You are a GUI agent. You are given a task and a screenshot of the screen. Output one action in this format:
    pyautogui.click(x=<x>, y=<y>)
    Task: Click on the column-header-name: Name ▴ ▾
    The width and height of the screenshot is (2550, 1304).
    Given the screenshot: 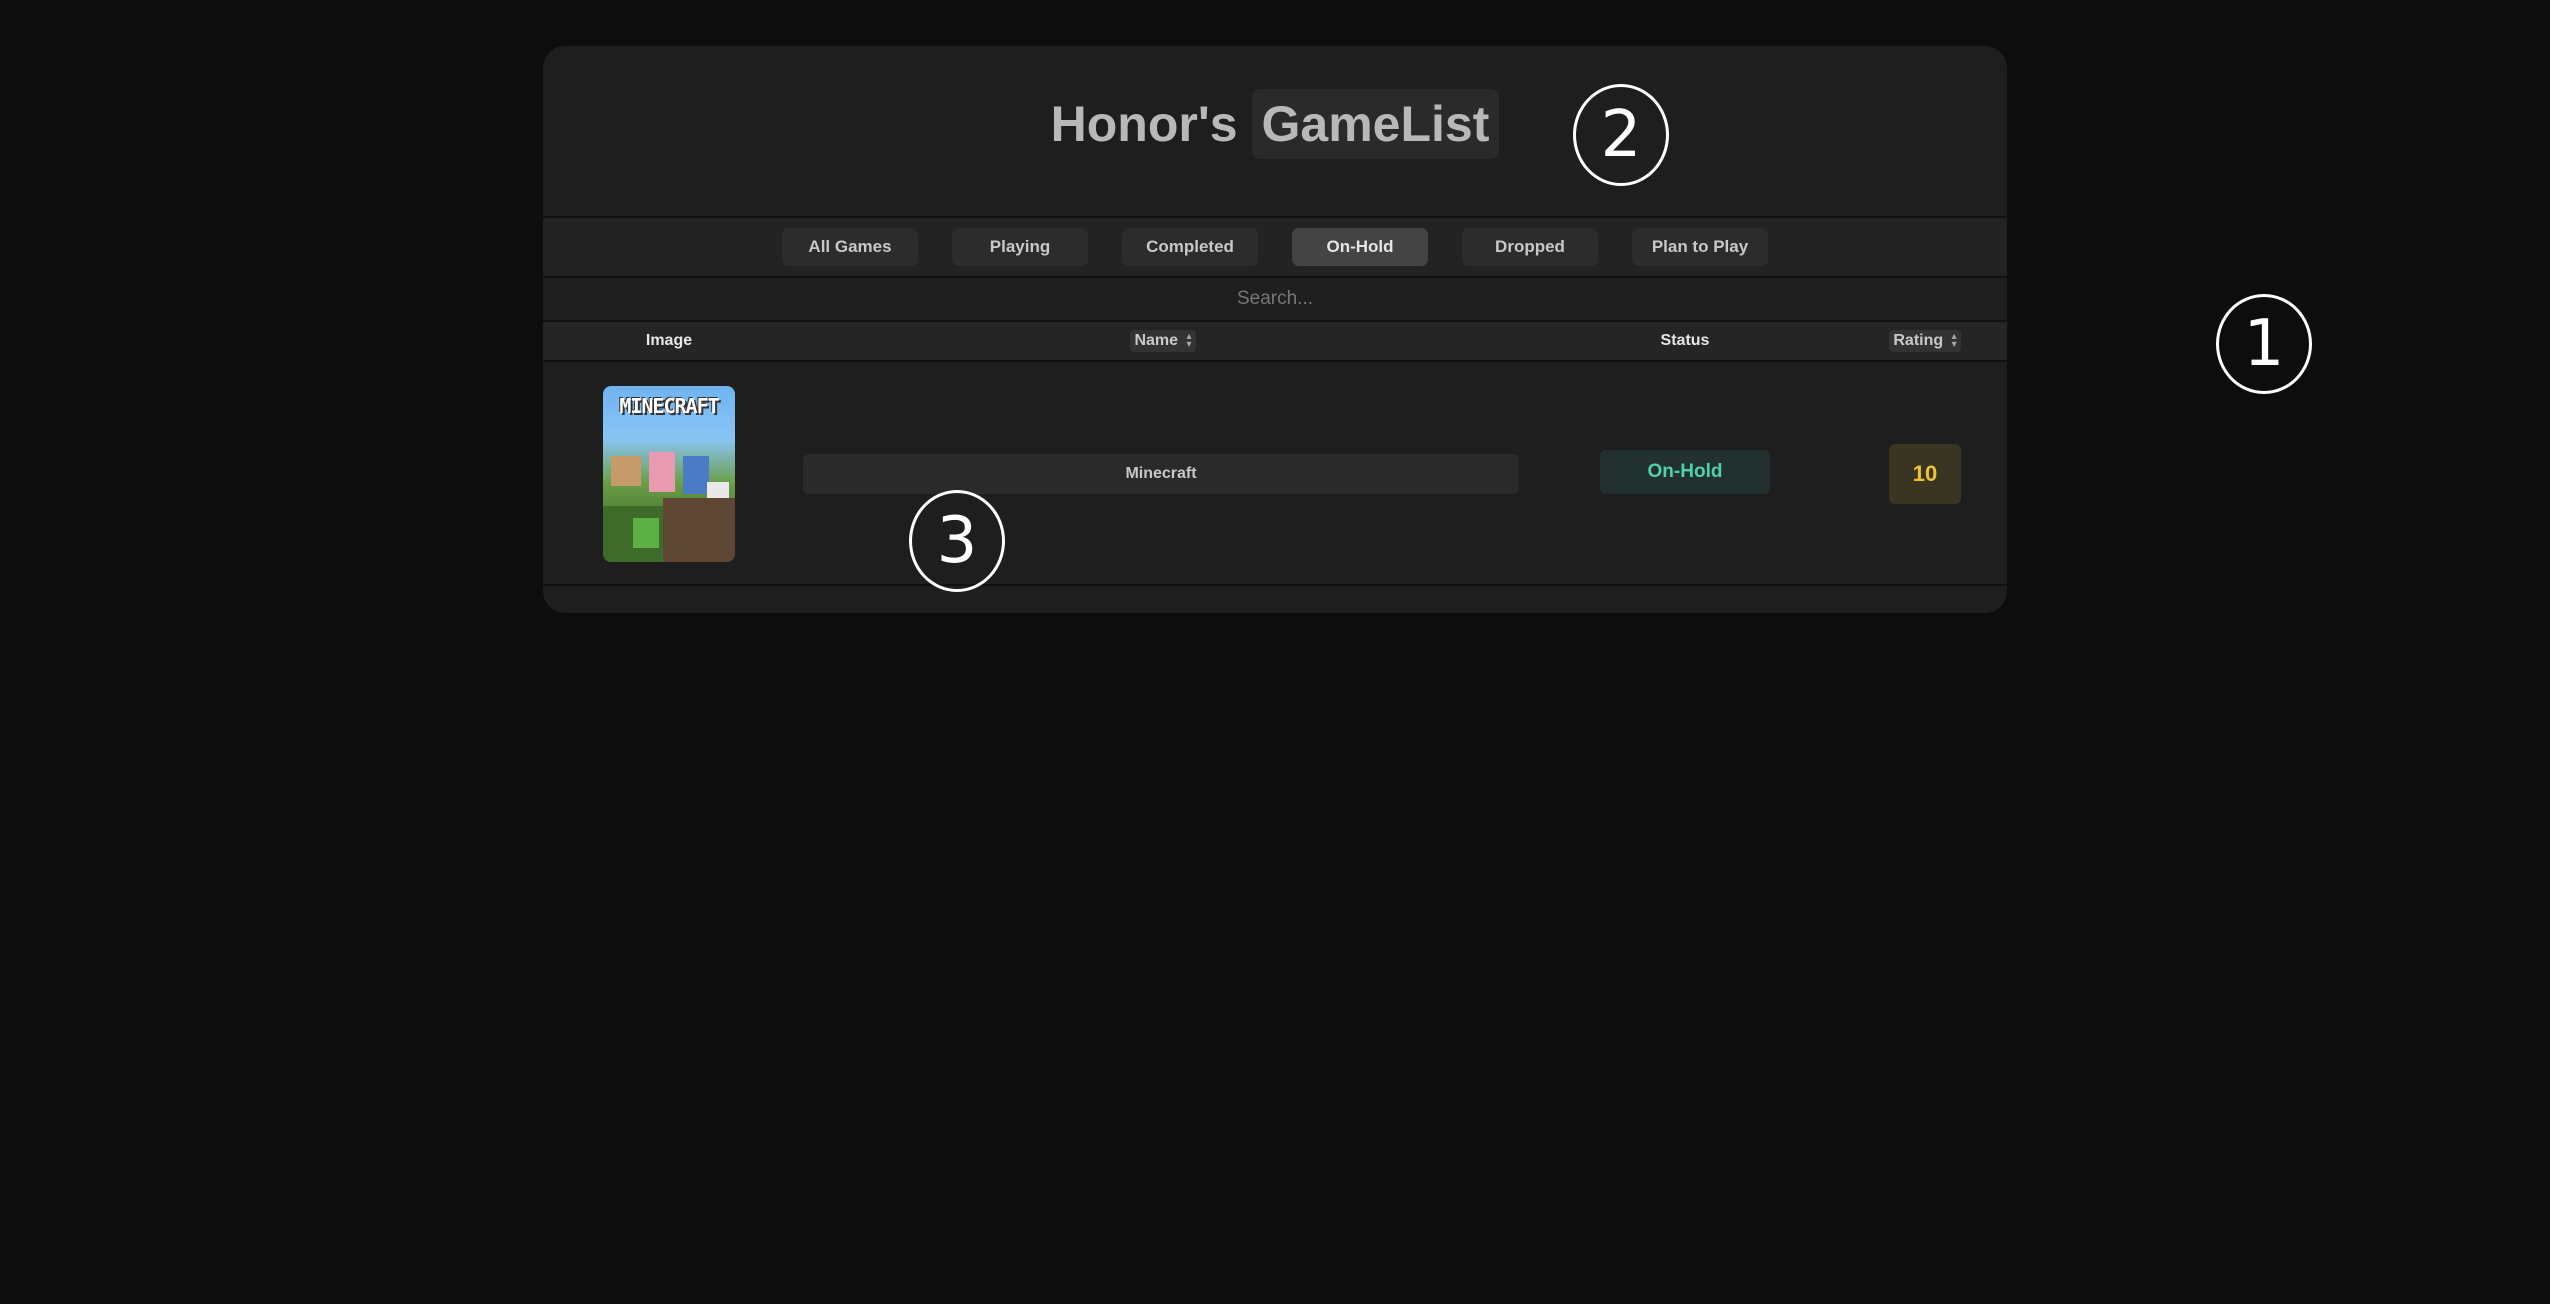 What is the action you would take?
    pyautogui.click(x=1163, y=341)
    